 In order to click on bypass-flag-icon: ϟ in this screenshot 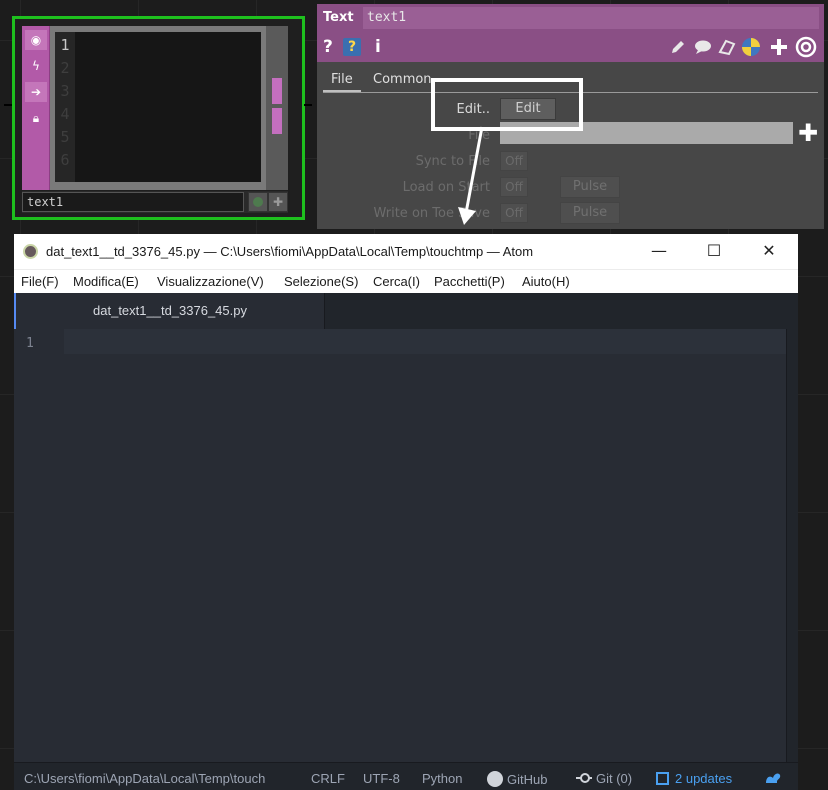, I will do `click(36, 66)`.